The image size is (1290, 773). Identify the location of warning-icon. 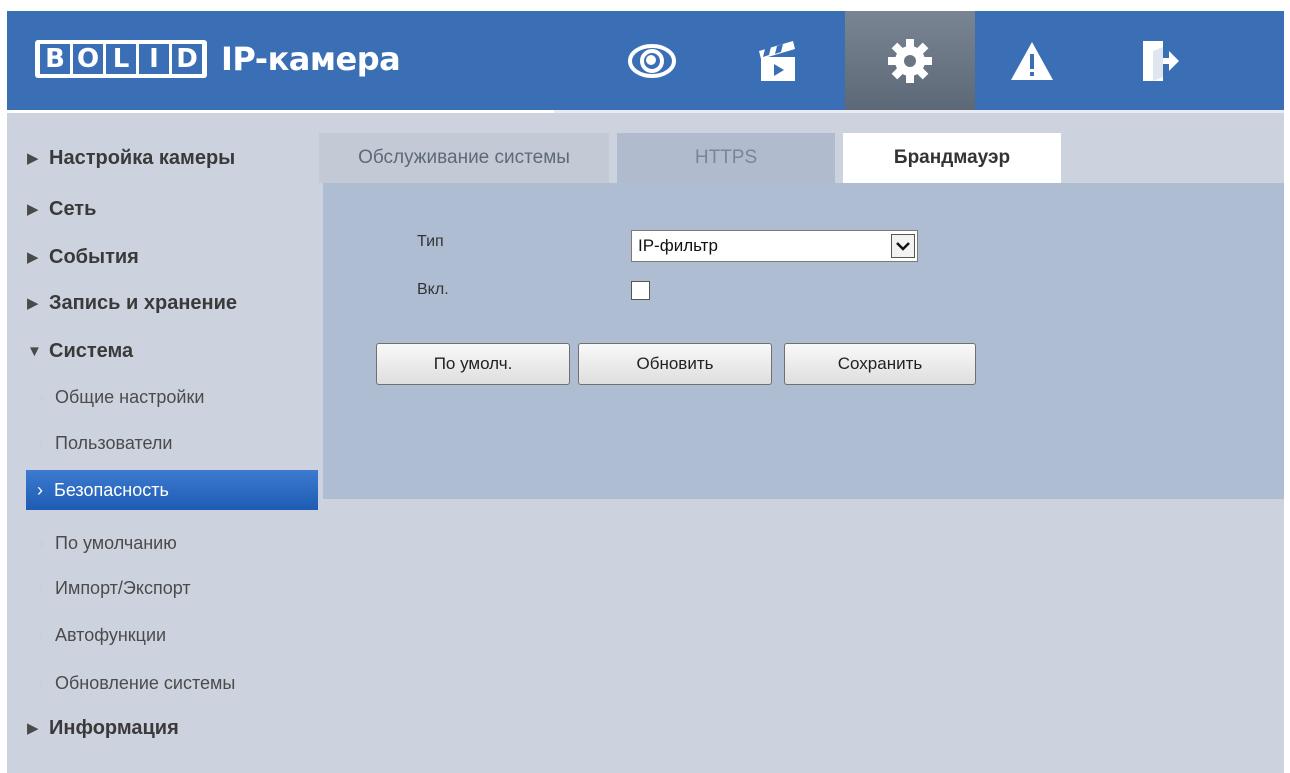
(1032, 60).